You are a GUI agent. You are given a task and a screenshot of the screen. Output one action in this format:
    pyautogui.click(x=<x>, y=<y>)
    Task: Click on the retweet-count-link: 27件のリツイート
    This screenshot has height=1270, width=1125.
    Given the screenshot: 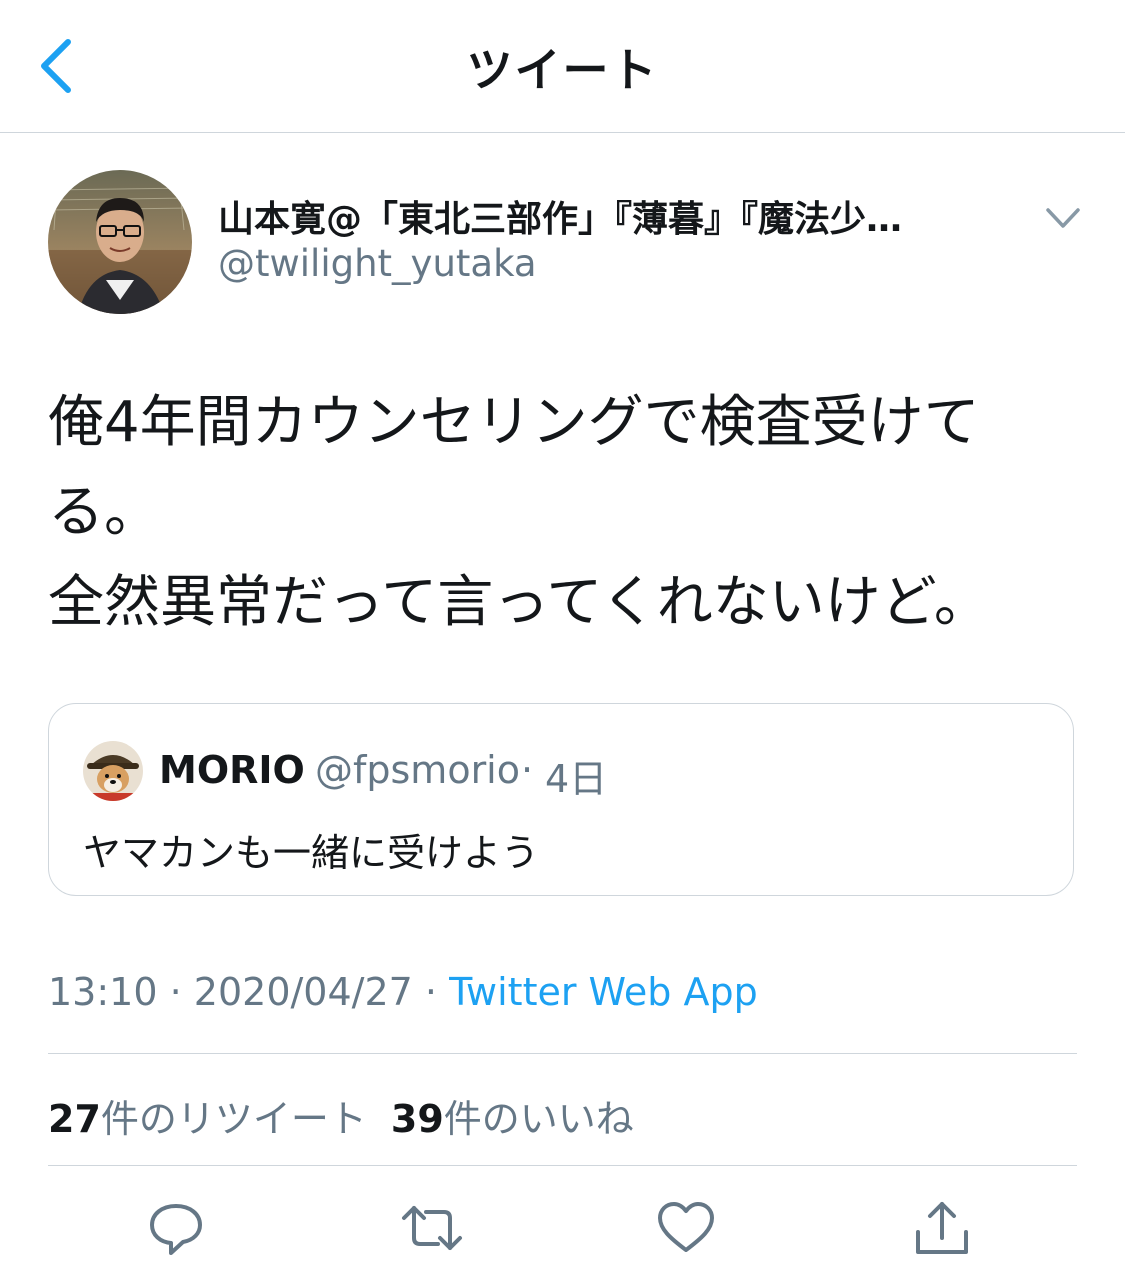 What is the action you would take?
    pyautogui.click(x=207, y=1119)
    